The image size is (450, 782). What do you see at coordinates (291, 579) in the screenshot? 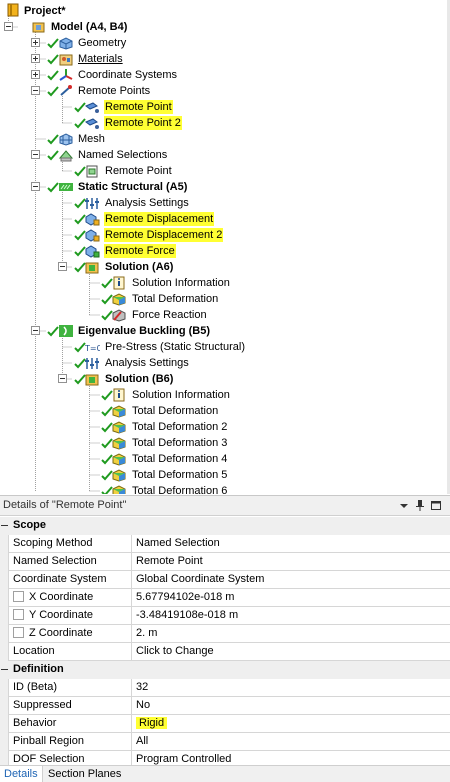
I see `property-value: Global Coordinate System` at bounding box center [291, 579].